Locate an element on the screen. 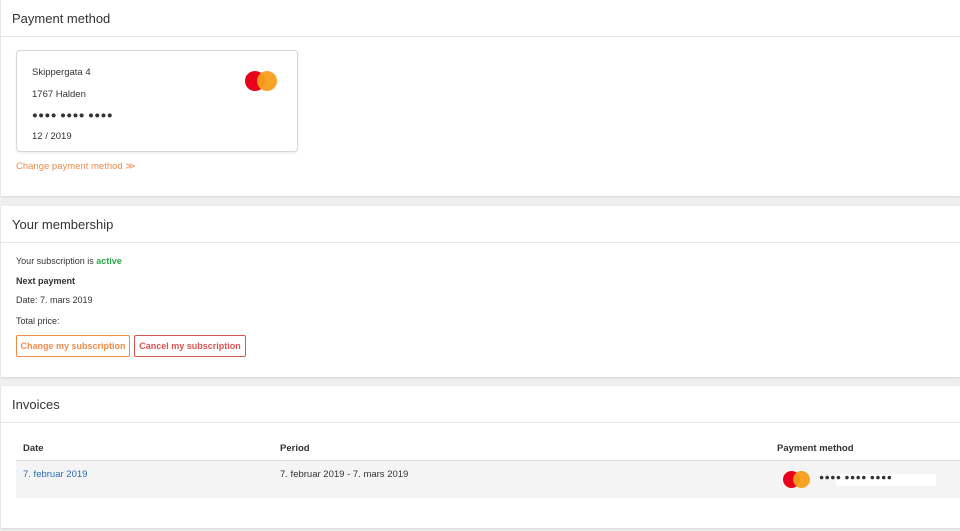 This screenshot has width=960, height=531. membership-title: Your membership is located at coordinates (480, 224).